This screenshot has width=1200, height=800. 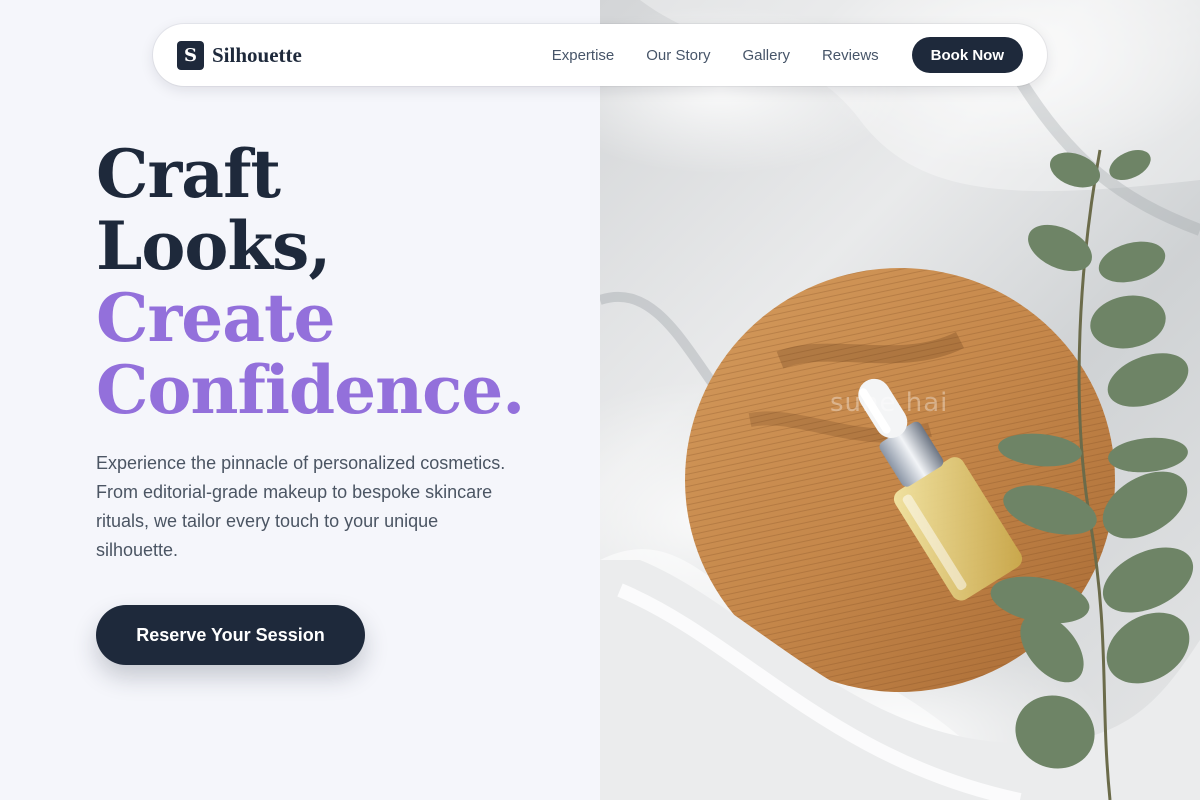 What do you see at coordinates (678, 55) in the screenshot?
I see `nav-link-our-story: Our Story` at bounding box center [678, 55].